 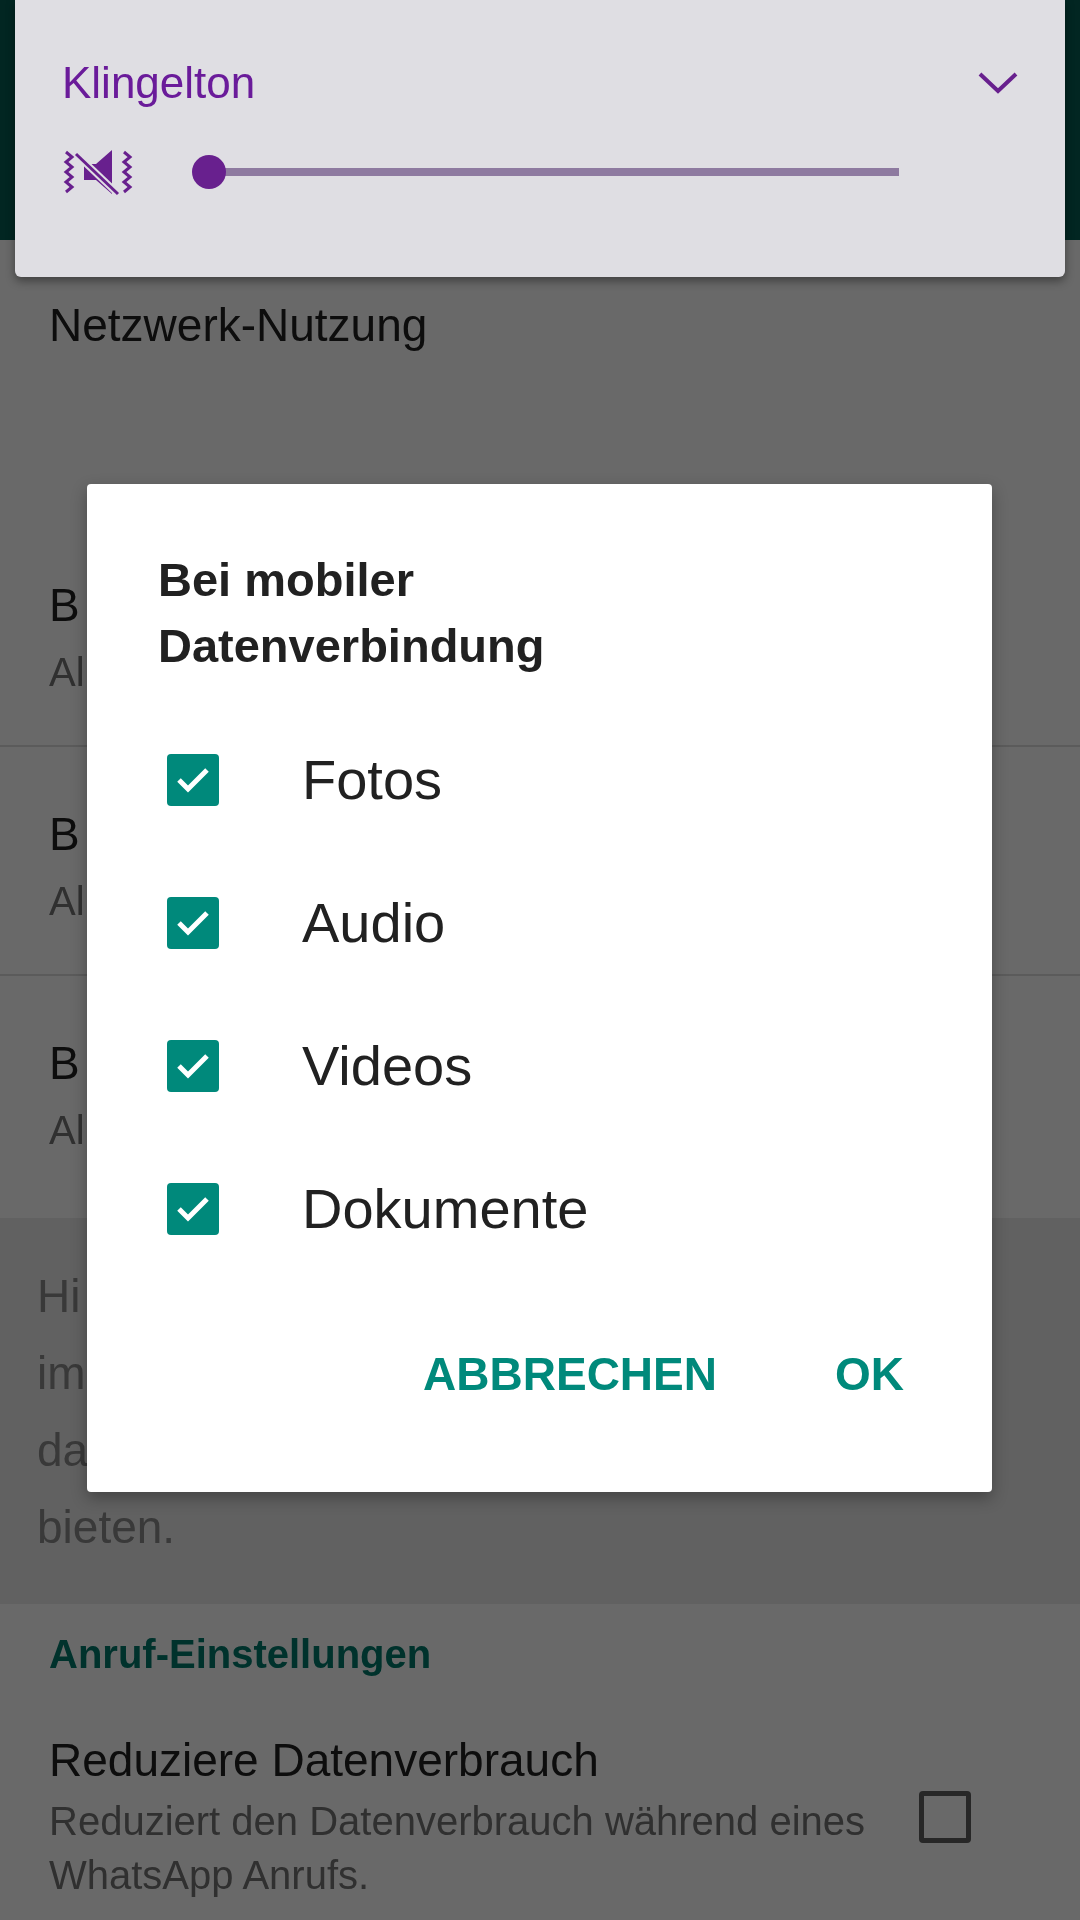 What do you see at coordinates (98, 172) in the screenshot?
I see `muted-speaker-icon` at bounding box center [98, 172].